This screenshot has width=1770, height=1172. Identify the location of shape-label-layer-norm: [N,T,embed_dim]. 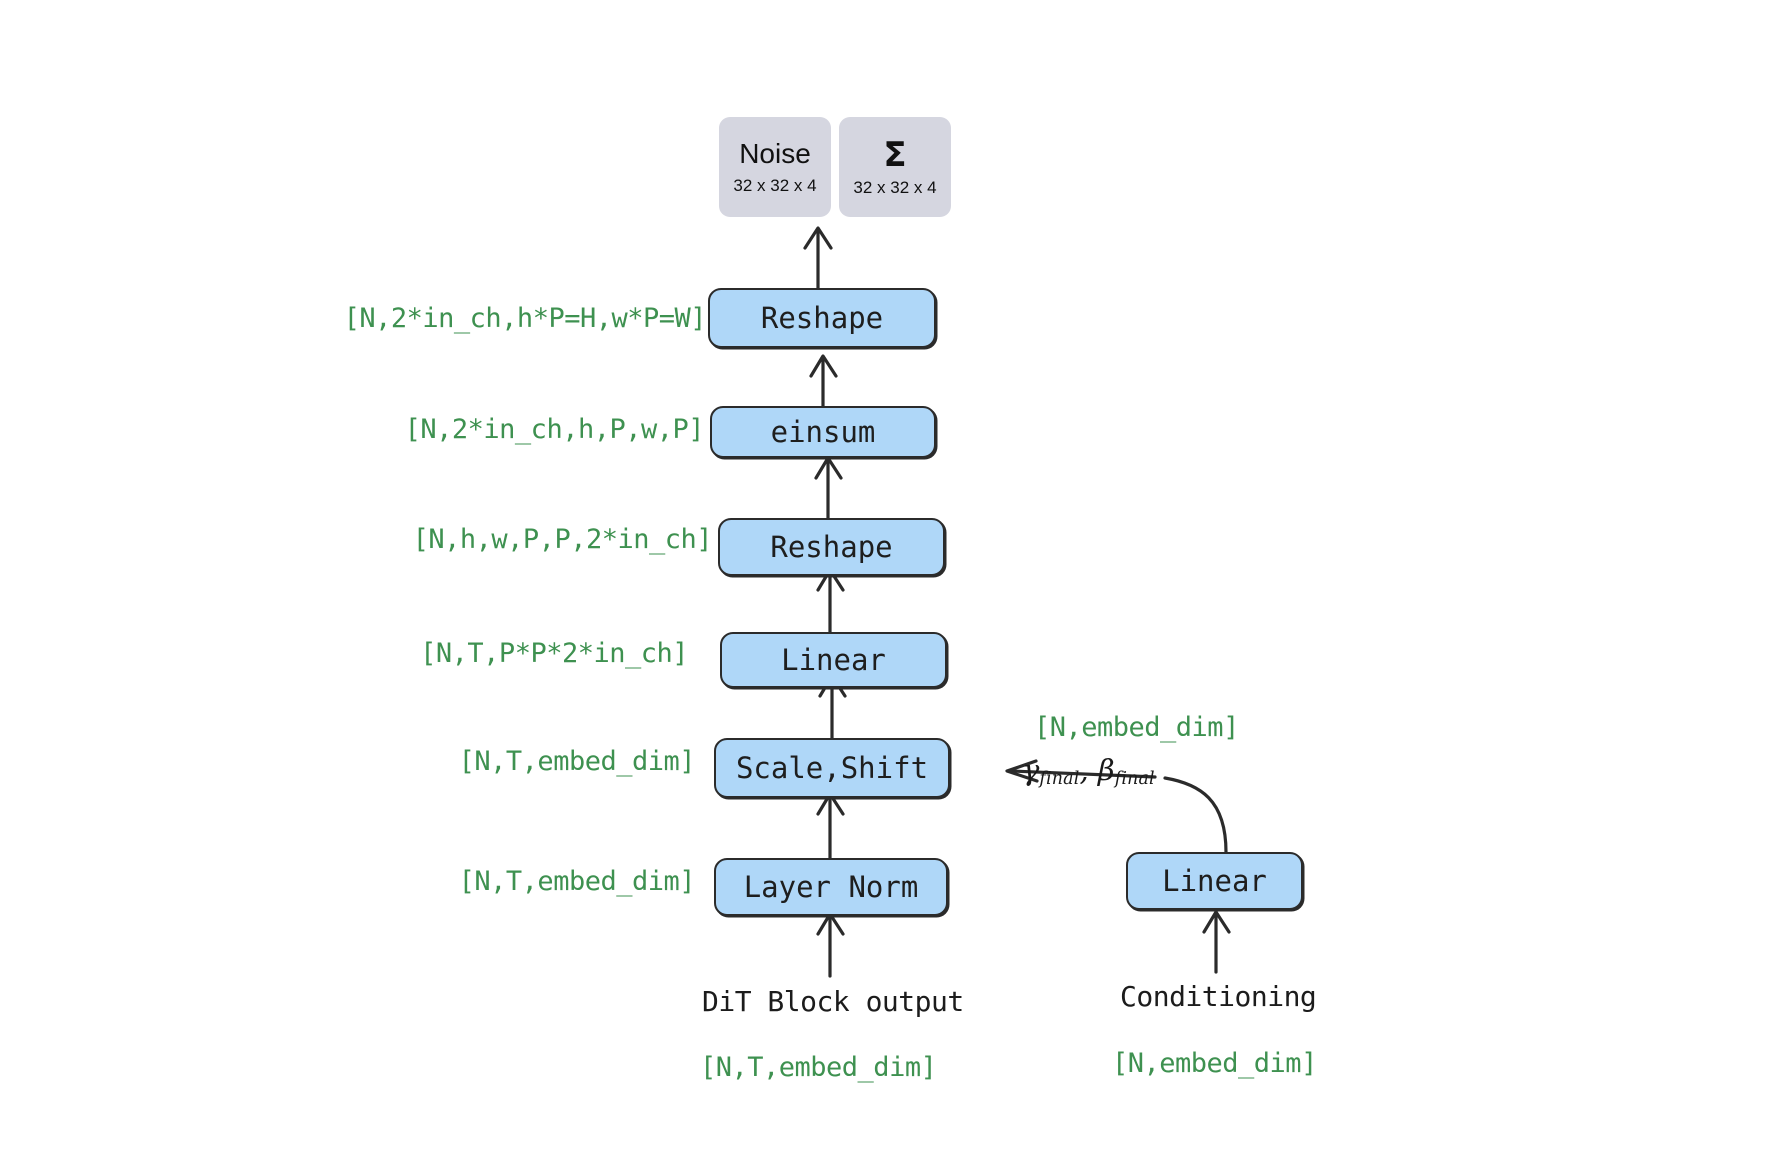
(577, 881).